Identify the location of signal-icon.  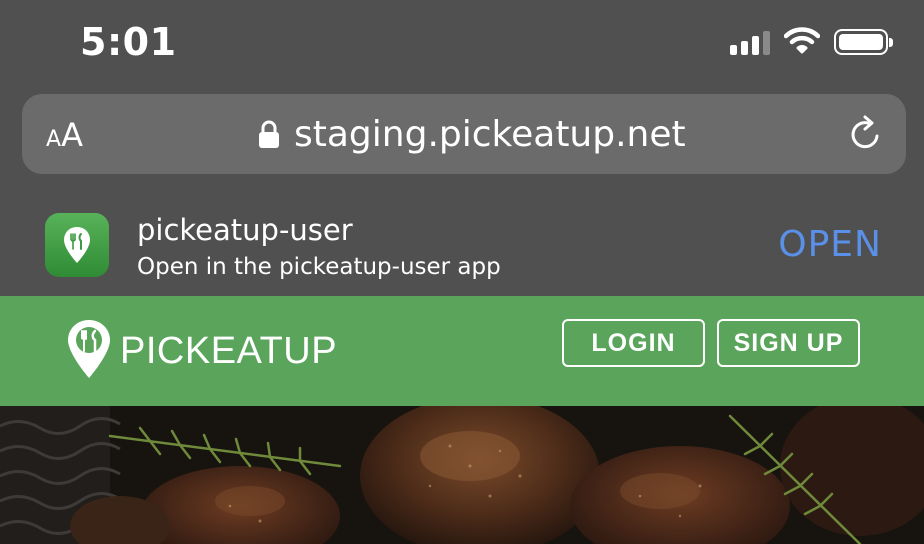
(750, 42).